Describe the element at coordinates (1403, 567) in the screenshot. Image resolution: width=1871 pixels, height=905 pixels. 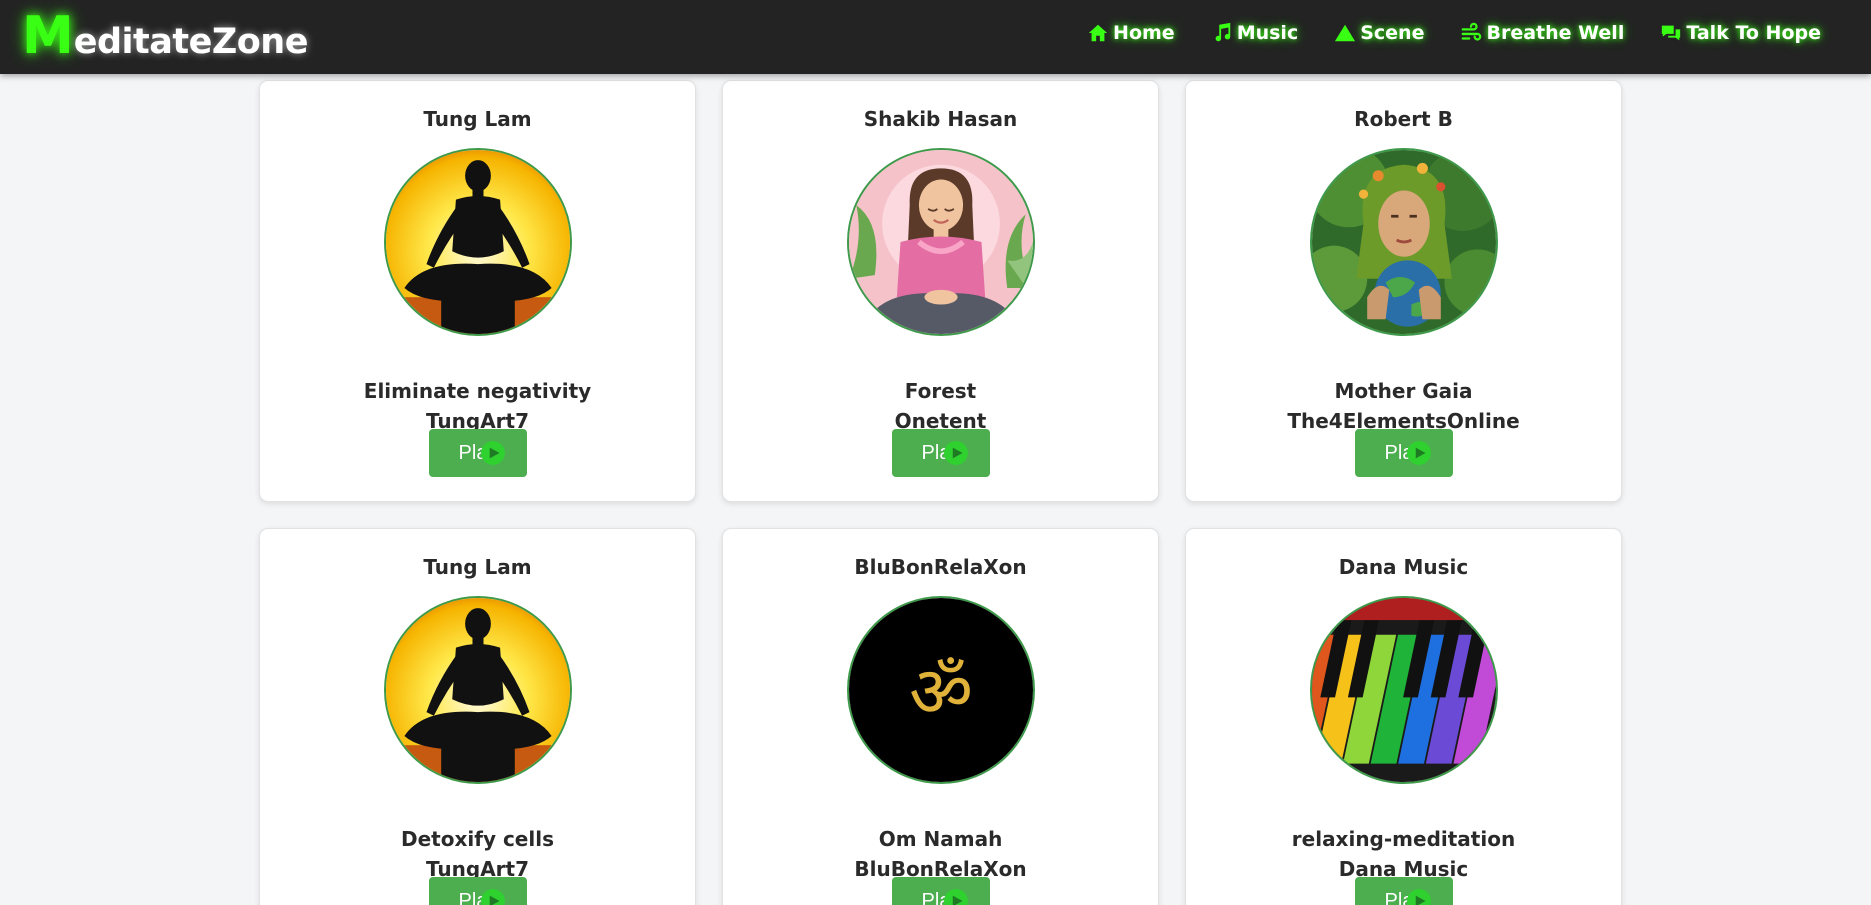
I see `card-artist: Dana Music` at that location.